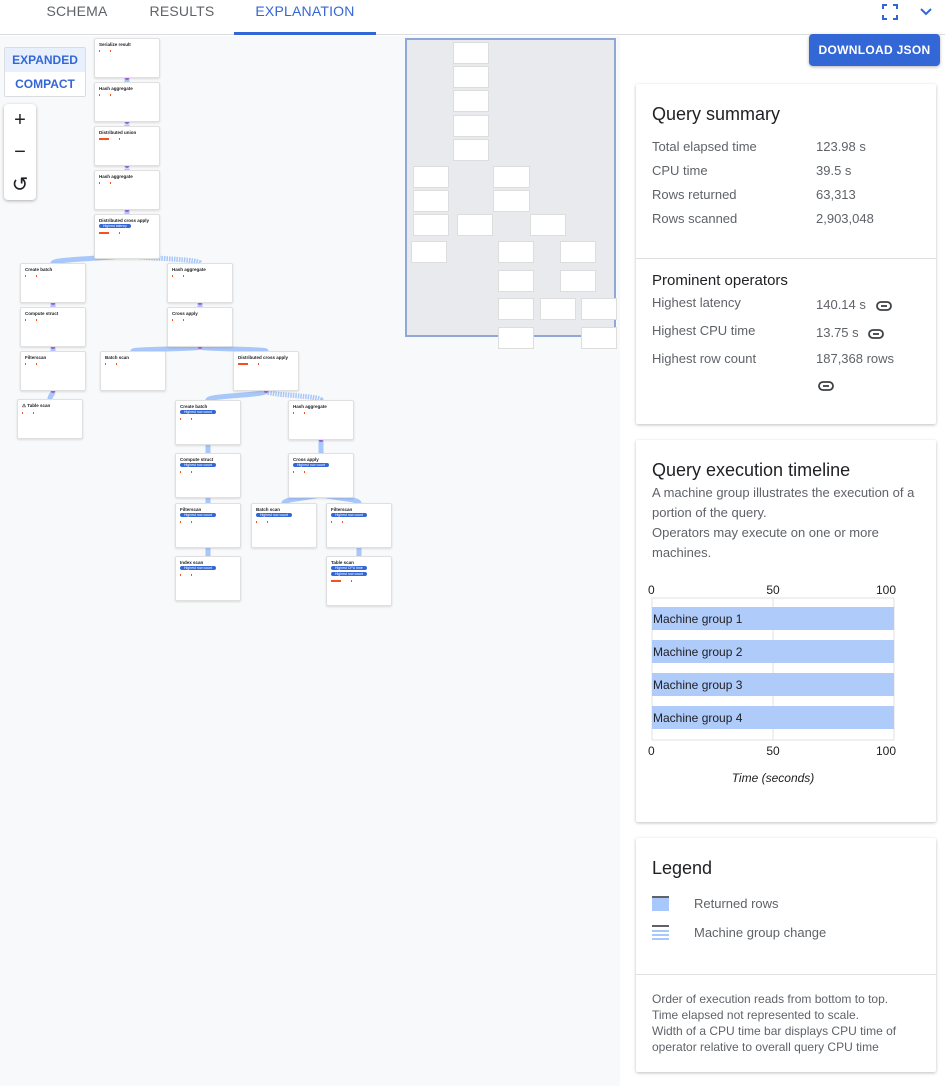 The height and width of the screenshot is (1086, 945). What do you see at coordinates (237, 395) in the screenshot?
I see `plan-edge` at bounding box center [237, 395].